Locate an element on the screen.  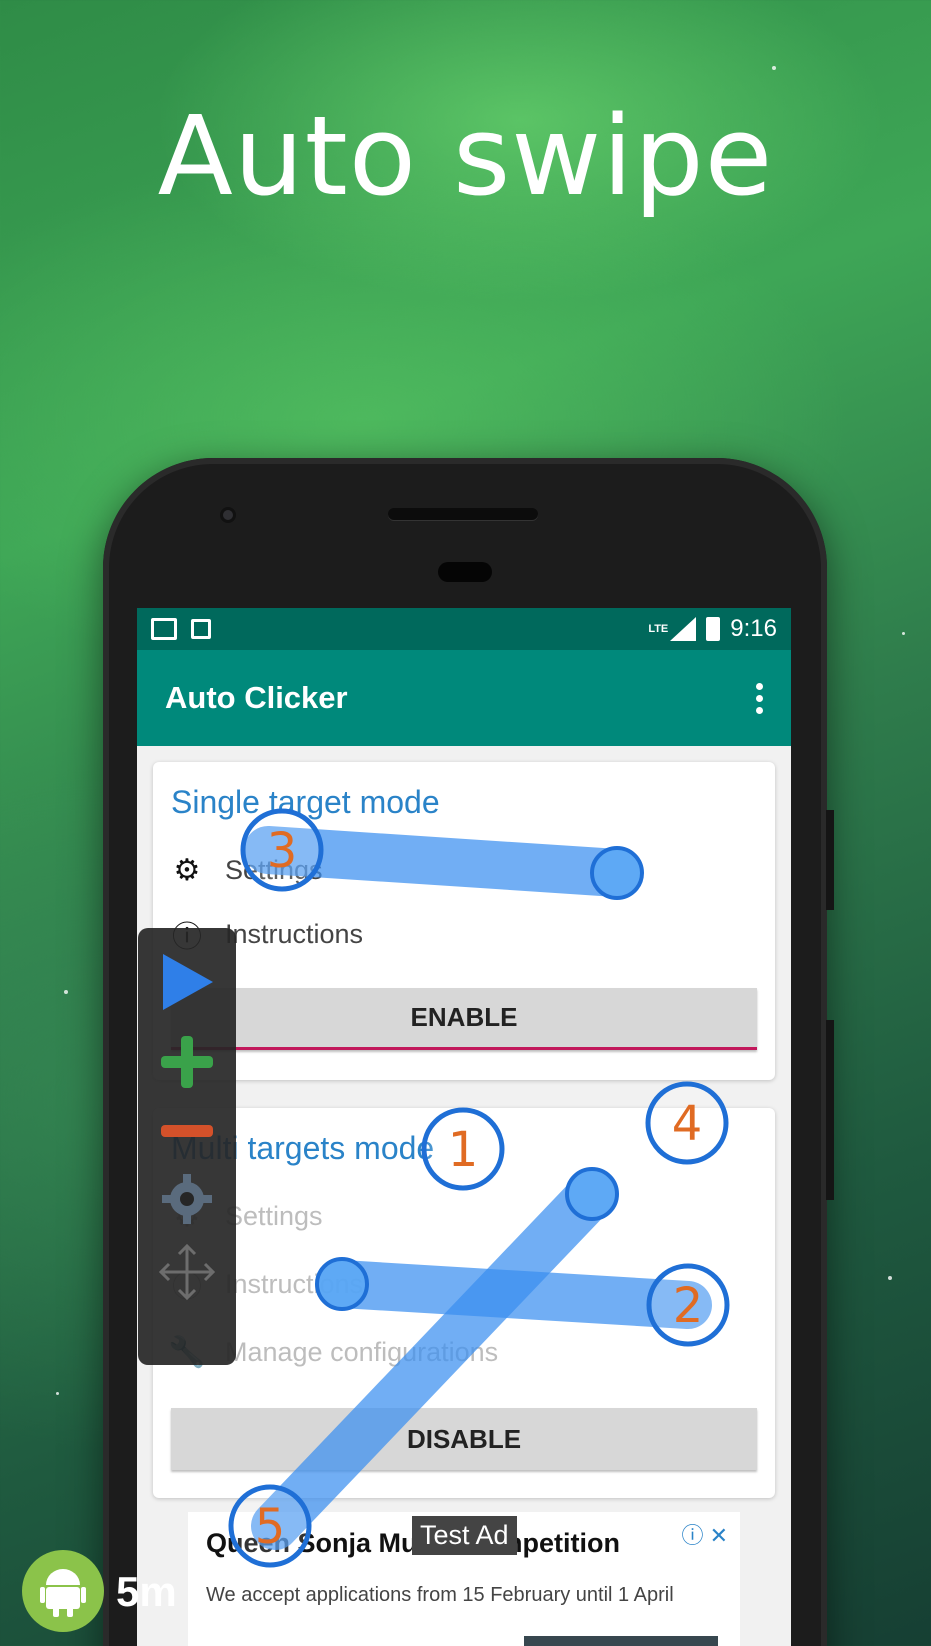
headline: Auto swipe is located at coordinates (465, 156).